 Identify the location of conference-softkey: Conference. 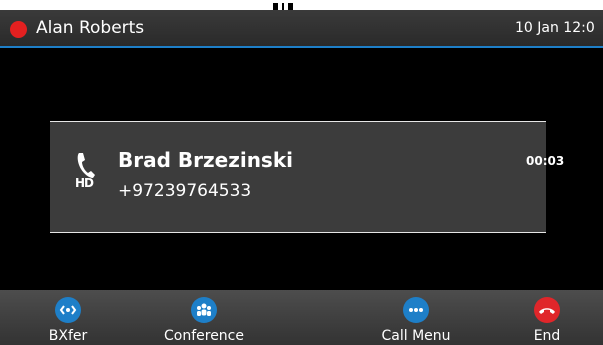
(204, 317).